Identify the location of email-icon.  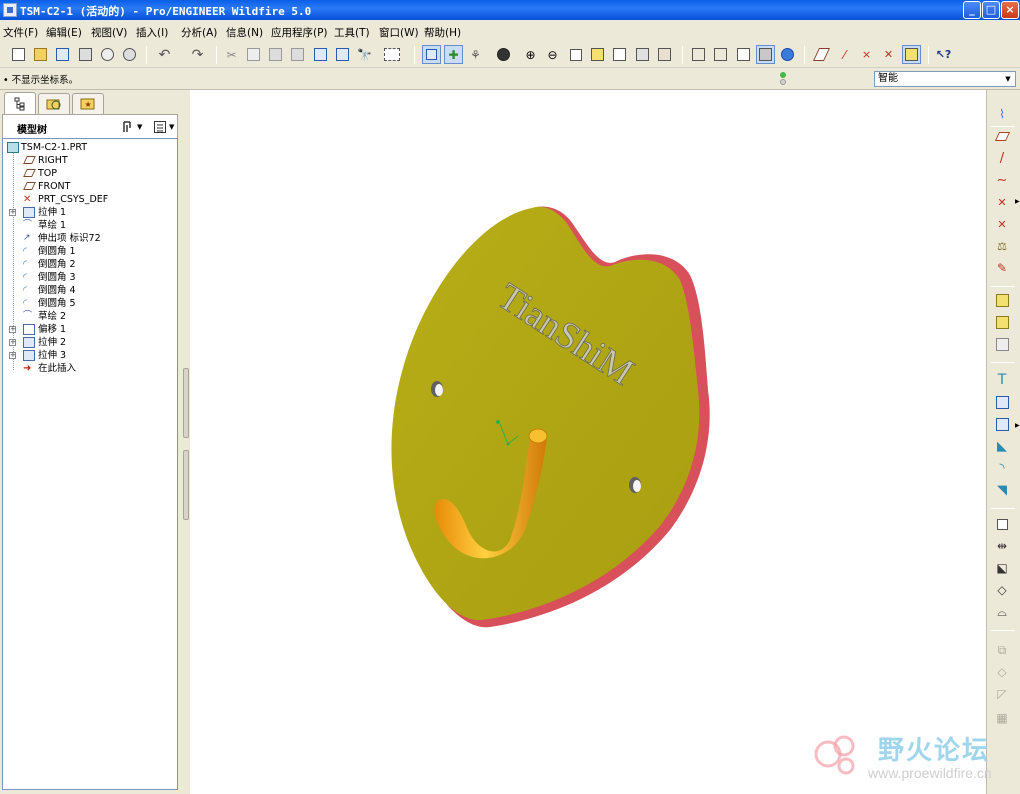
(107, 54).